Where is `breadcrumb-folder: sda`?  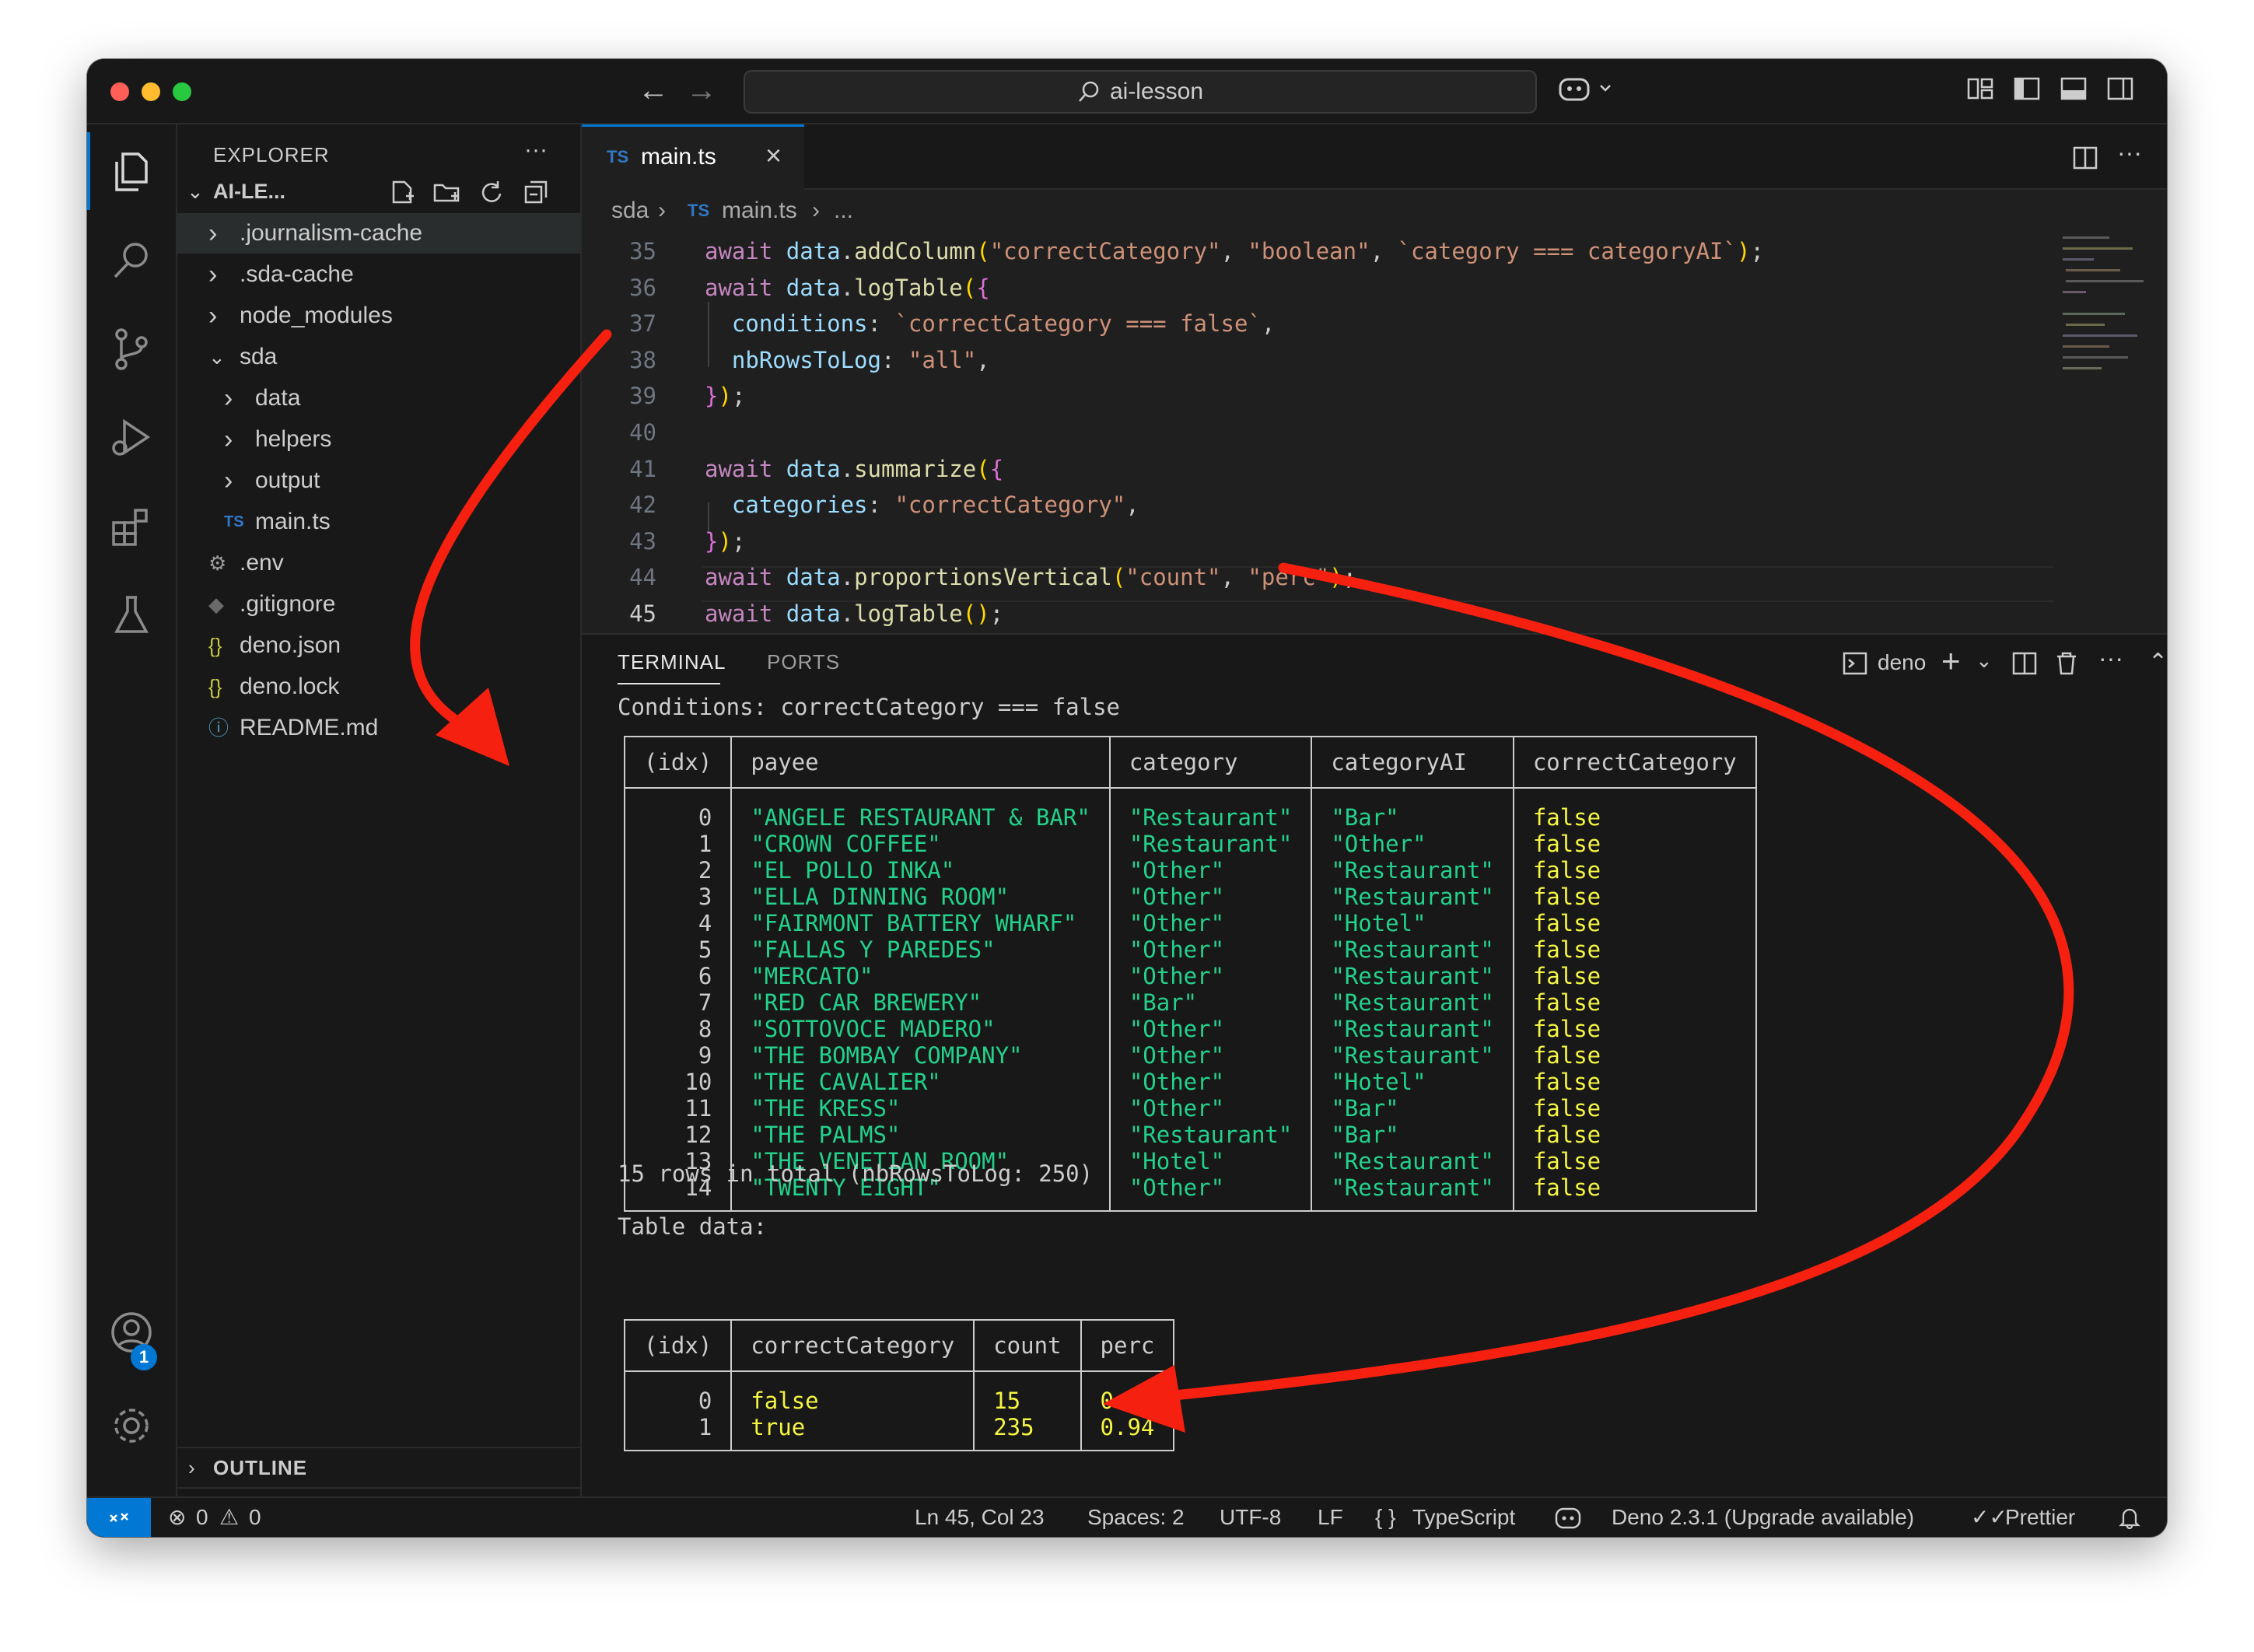 breadcrumb-folder: sda is located at coordinates (630, 211).